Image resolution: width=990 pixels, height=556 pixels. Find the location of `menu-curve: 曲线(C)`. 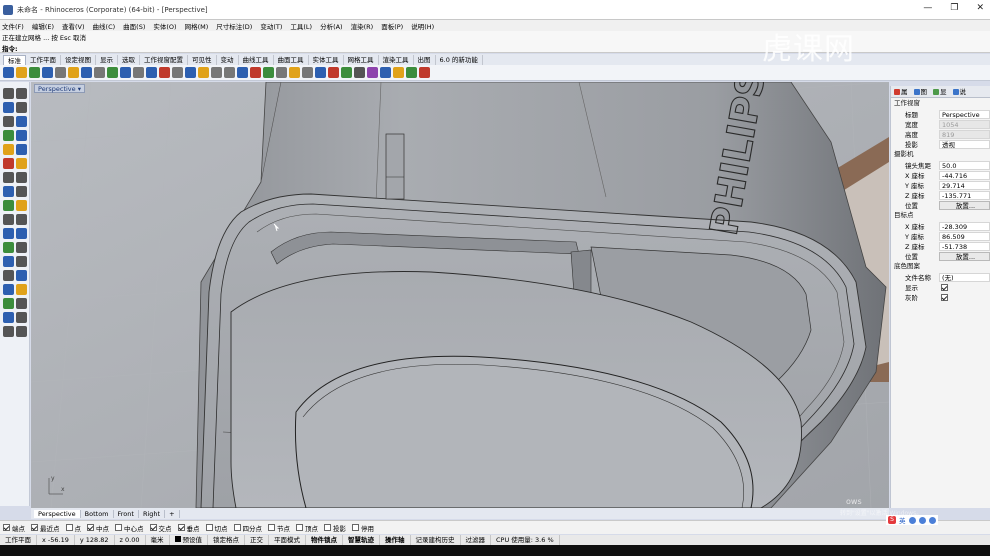

menu-curve: 曲线(C) is located at coordinates (104, 26).